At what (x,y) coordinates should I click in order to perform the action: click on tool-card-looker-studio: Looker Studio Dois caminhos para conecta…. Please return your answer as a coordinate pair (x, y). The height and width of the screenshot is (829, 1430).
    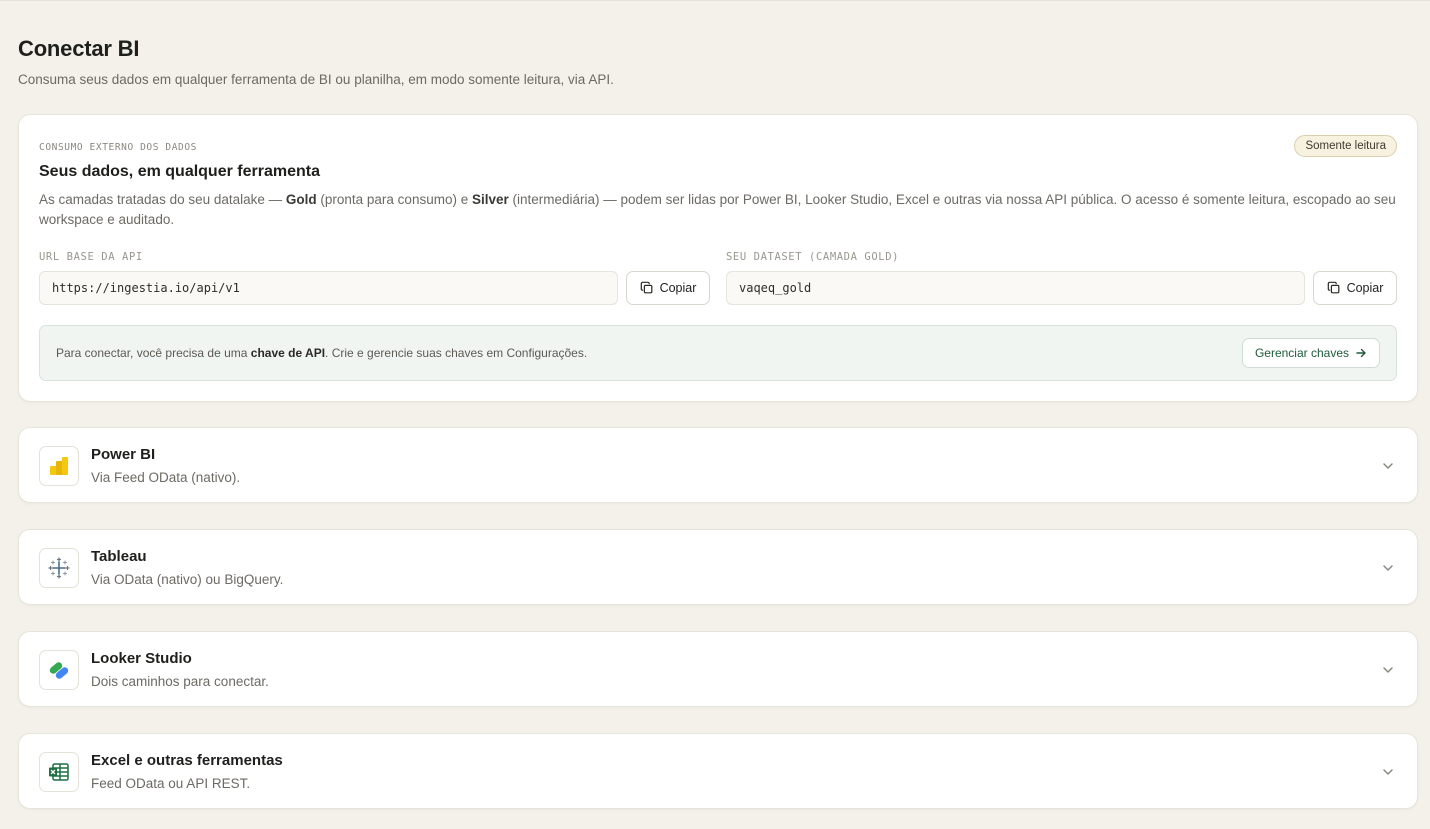
    Looking at the image, I should click on (718, 669).